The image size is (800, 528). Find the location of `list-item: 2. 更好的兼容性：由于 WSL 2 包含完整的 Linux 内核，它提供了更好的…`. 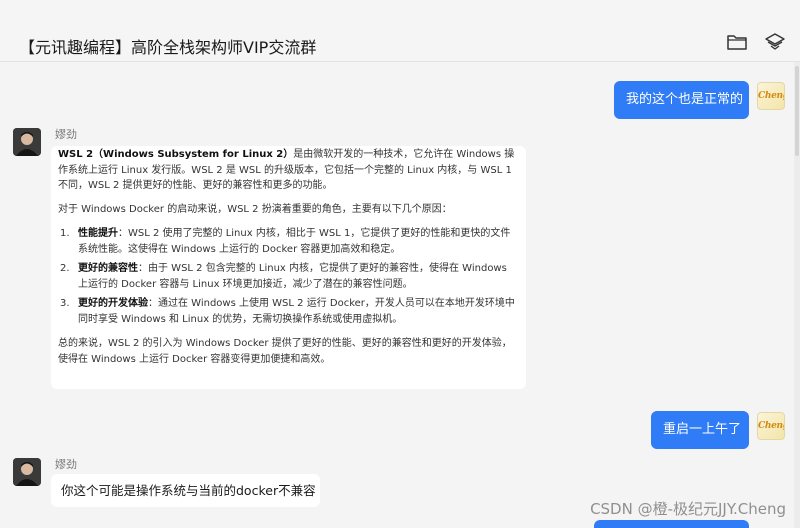

list-item: 2. 更好的兼容性：由于 WSL 2 包含完整的 Linux 内核，它提供了更好的… is located at coordinates (288, 276).